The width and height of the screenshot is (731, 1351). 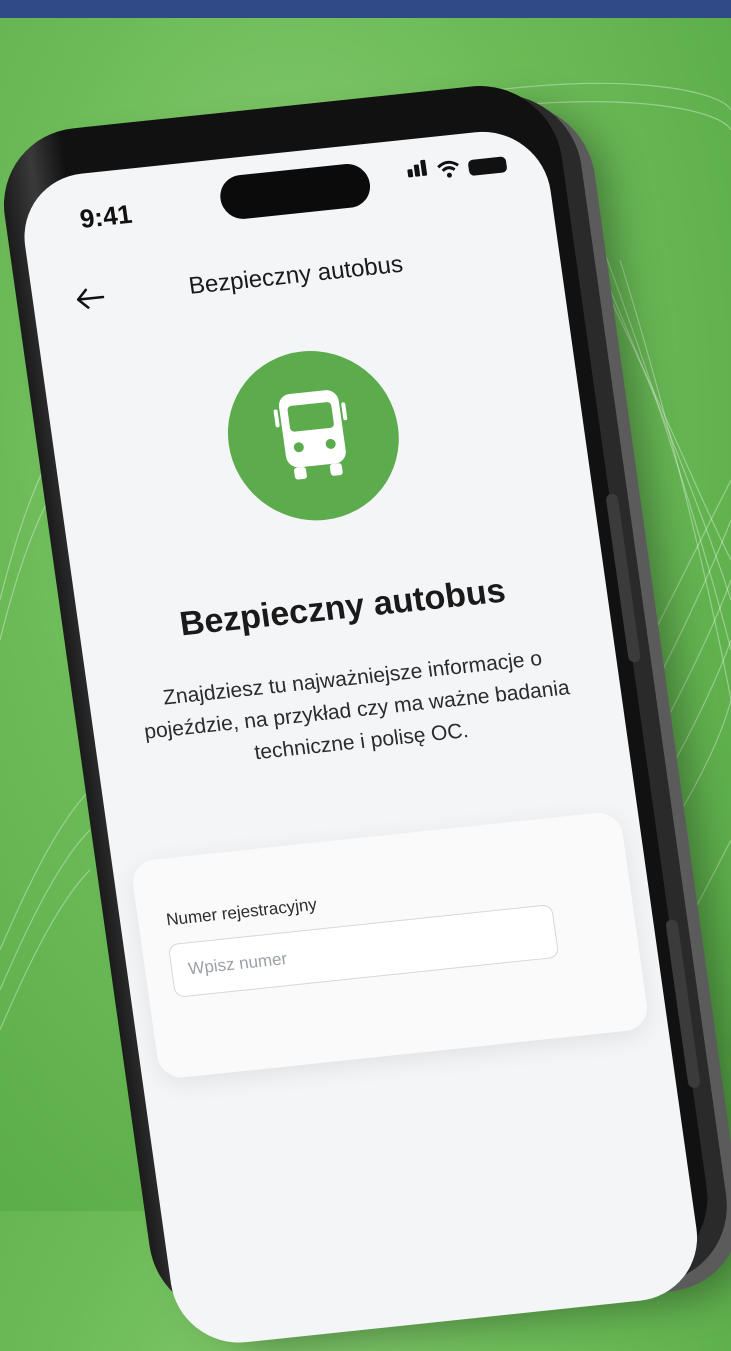 I want to click on registration-form-card: Numer rejestracyjny, so click(x=390, y=945).